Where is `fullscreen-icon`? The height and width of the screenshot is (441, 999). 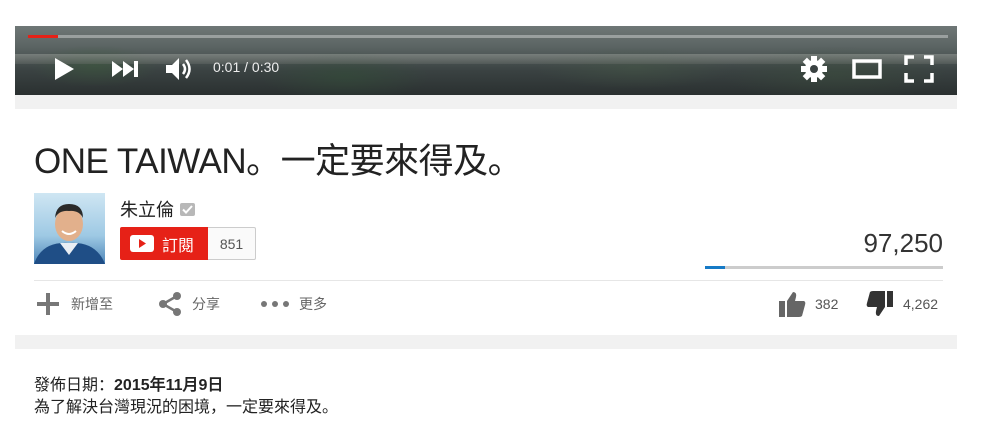
fullscreen-icon is located at coordinates (919, 69).